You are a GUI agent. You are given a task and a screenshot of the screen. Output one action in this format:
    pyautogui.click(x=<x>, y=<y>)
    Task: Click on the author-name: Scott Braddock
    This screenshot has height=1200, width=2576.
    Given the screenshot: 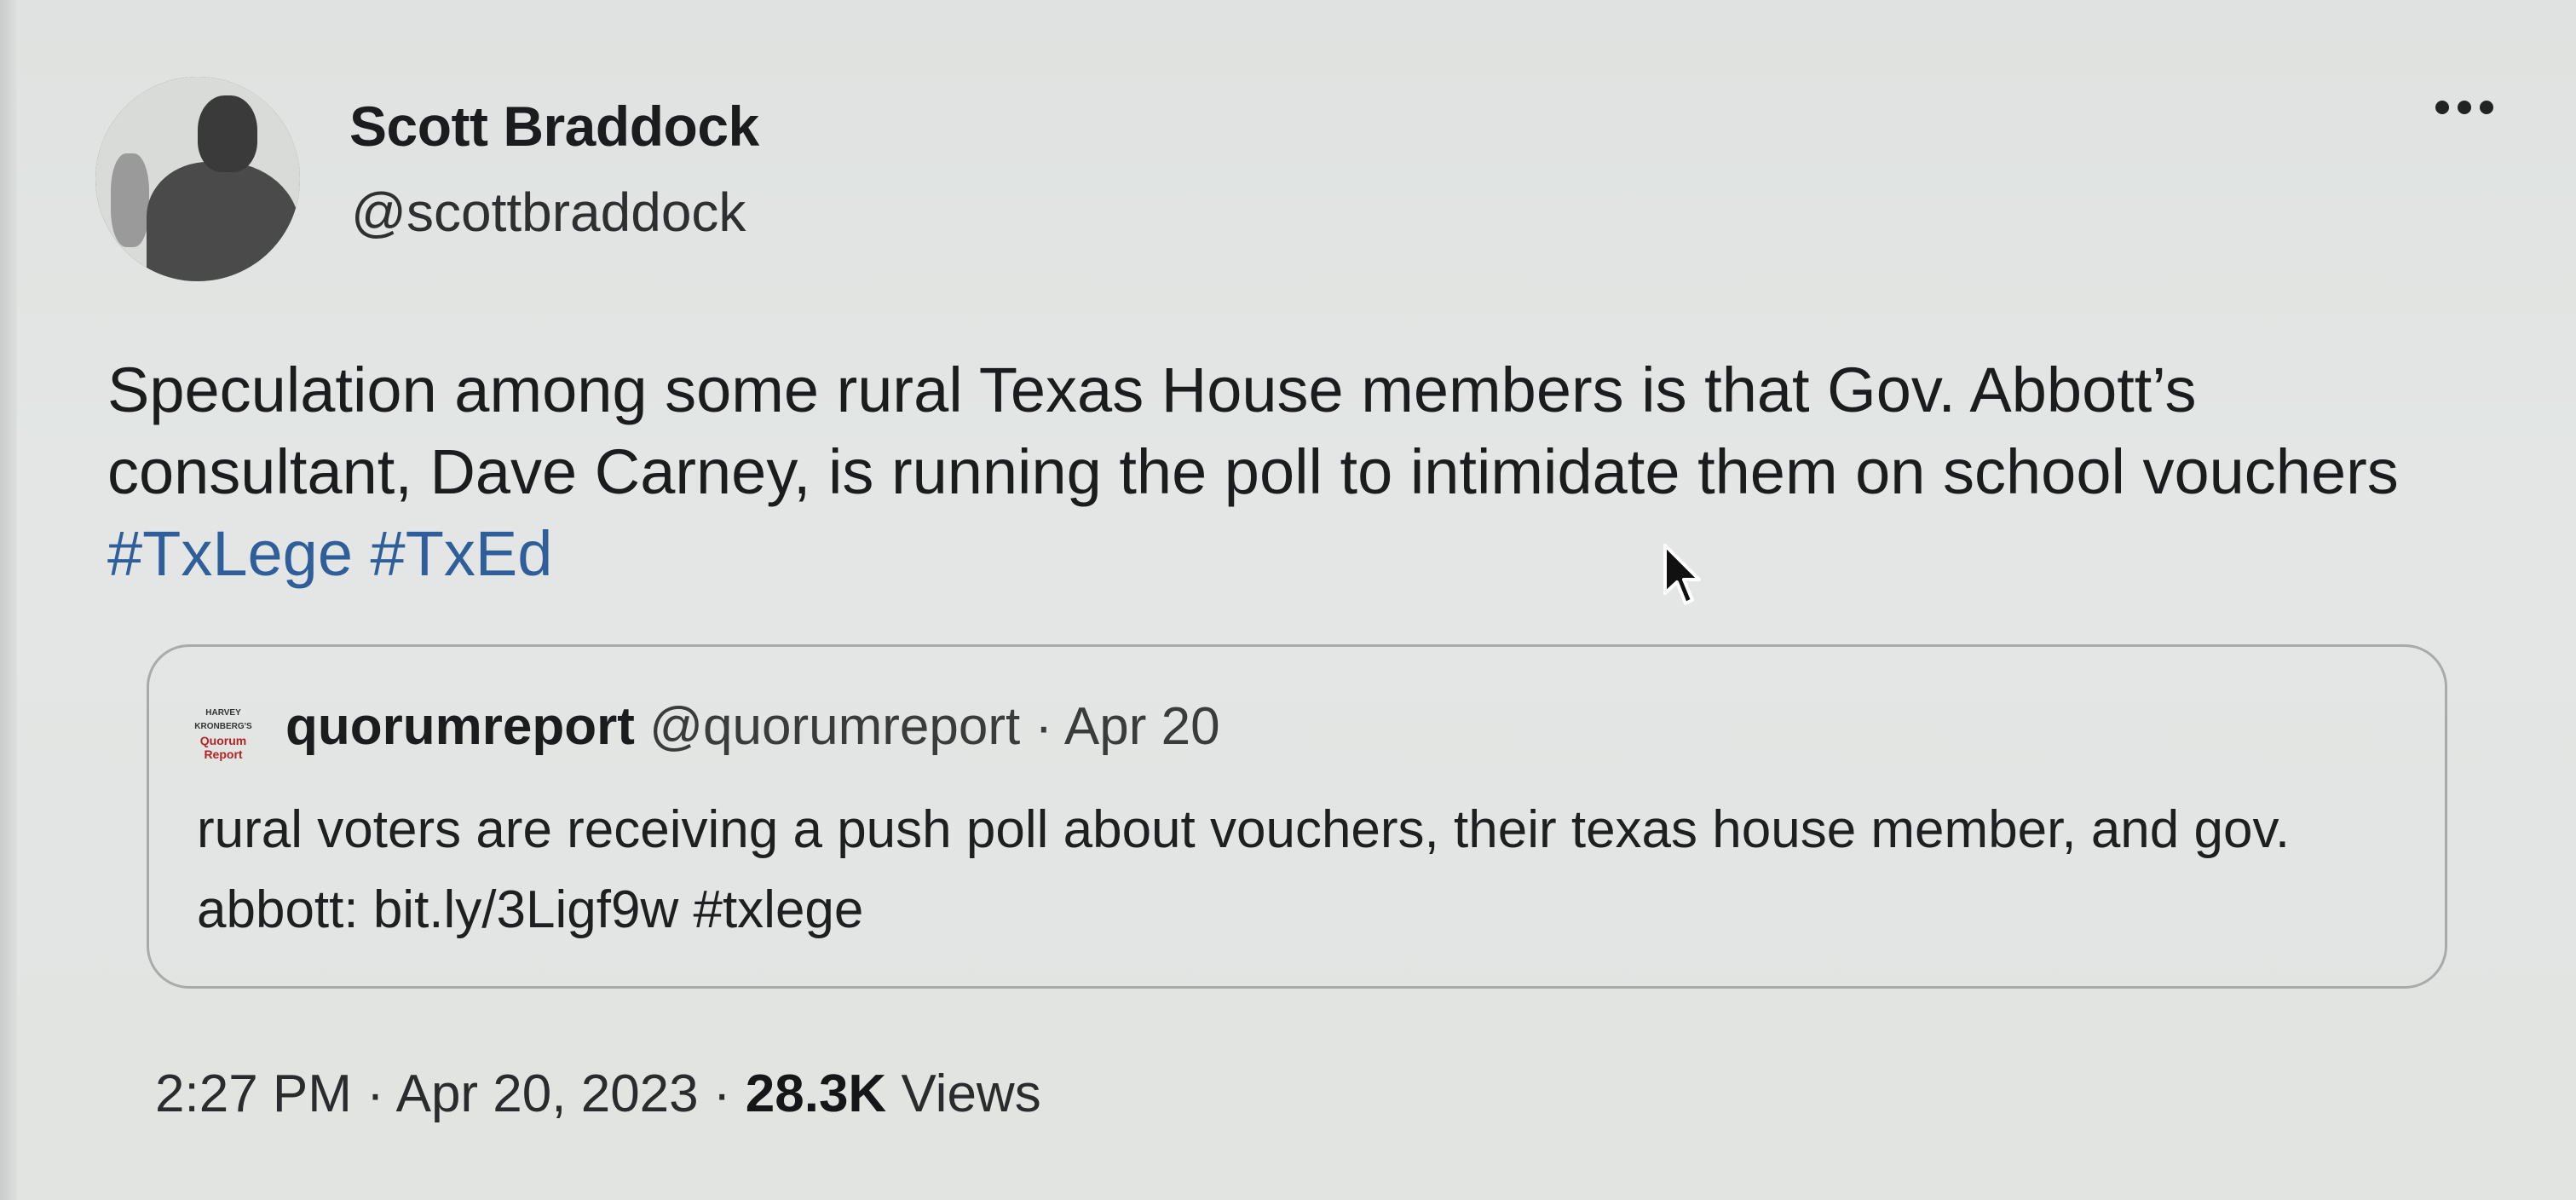 What is the action you would take?
    pyautogui.click(x=554, y=127)
    